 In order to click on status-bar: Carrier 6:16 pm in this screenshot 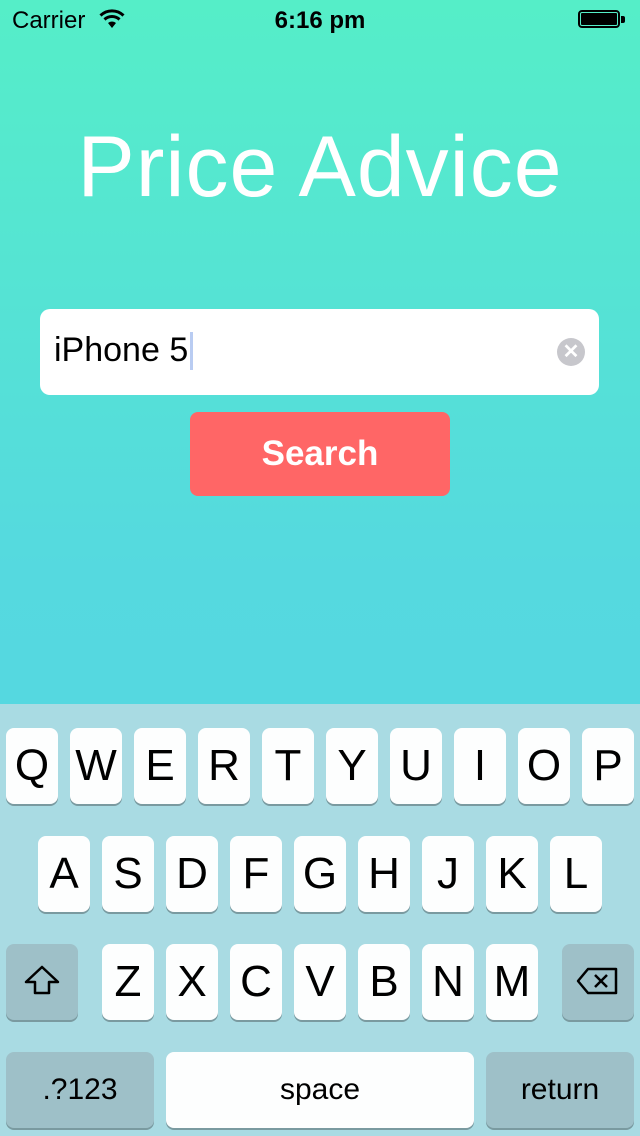, I will do `click(320, 20)`.